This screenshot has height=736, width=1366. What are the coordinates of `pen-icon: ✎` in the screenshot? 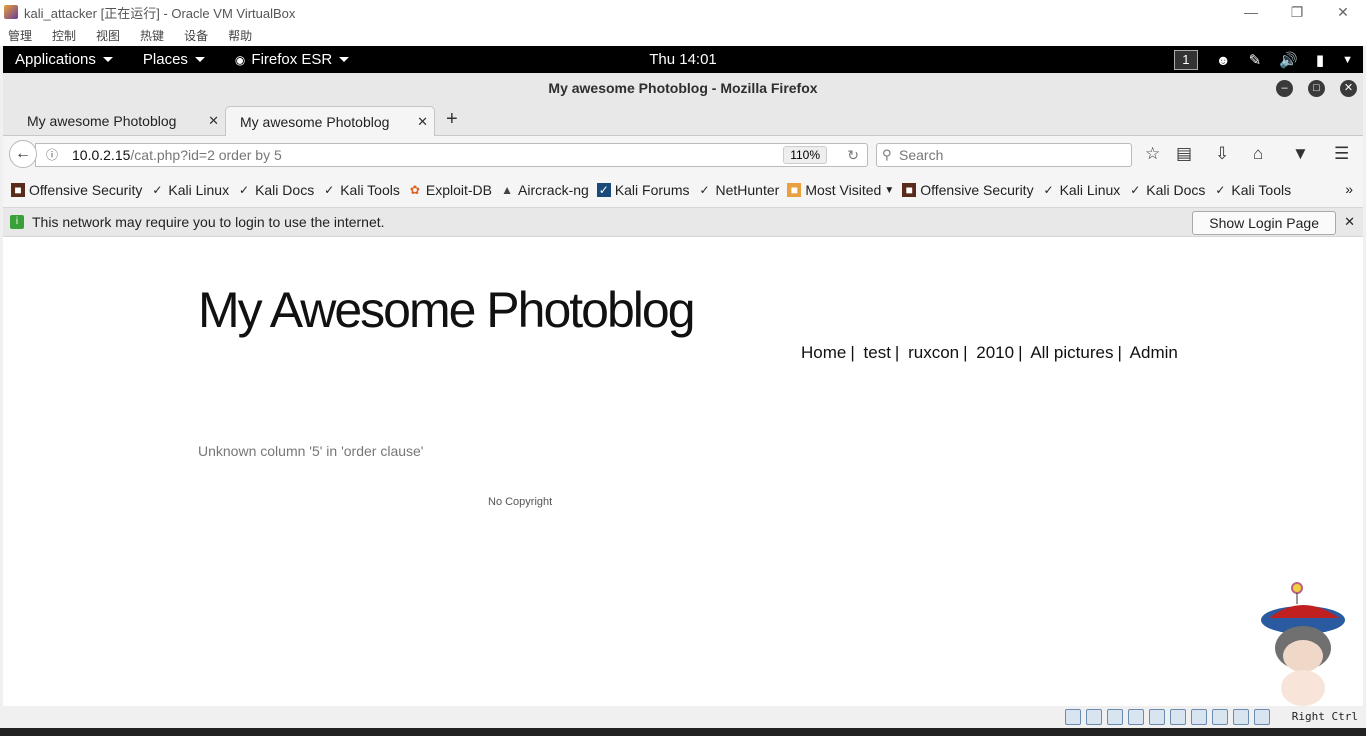 It's located at (1255, 60).